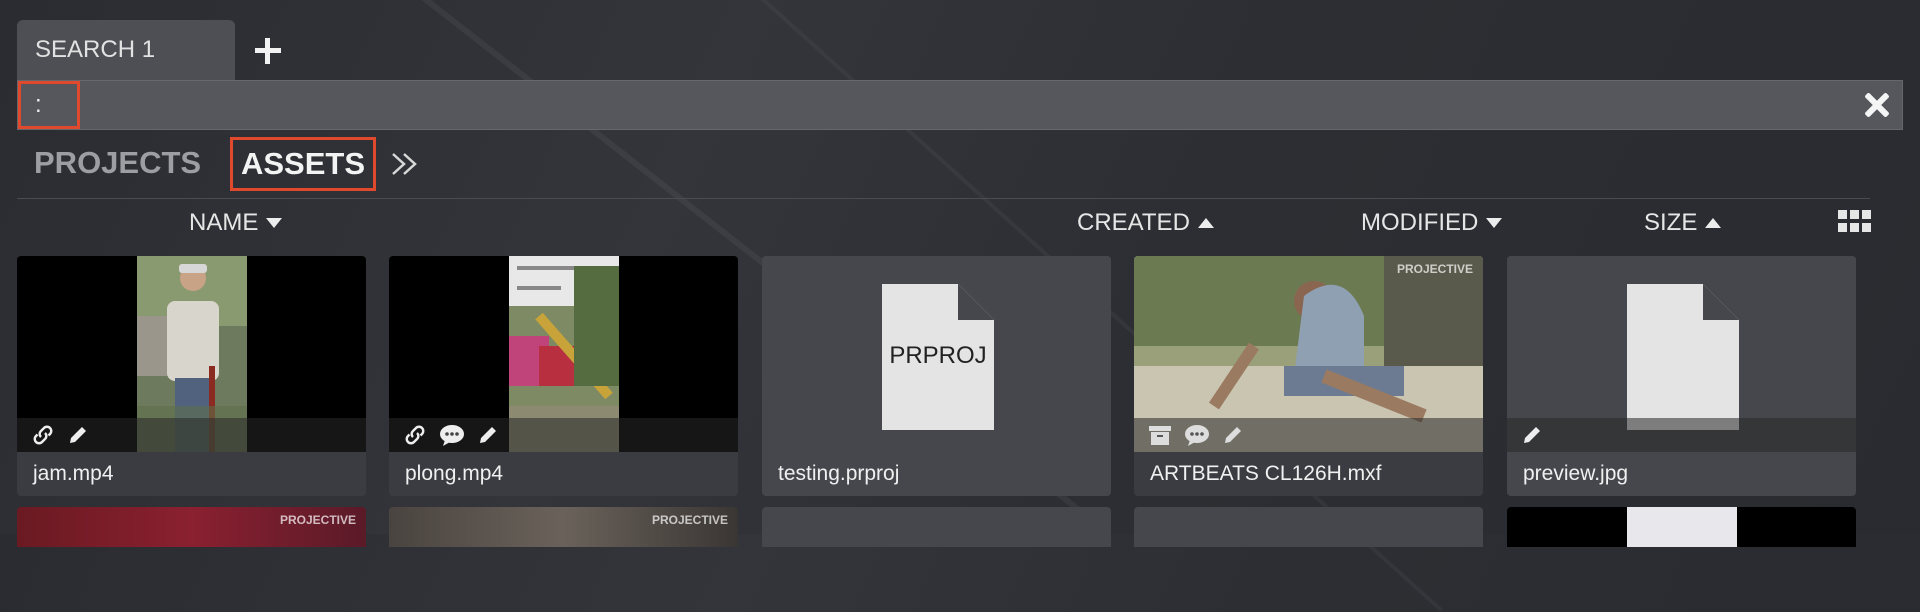 This screenshot has height=612, width=1920. I want to click on asset-filename: plong.mp4, so click(454, 473).